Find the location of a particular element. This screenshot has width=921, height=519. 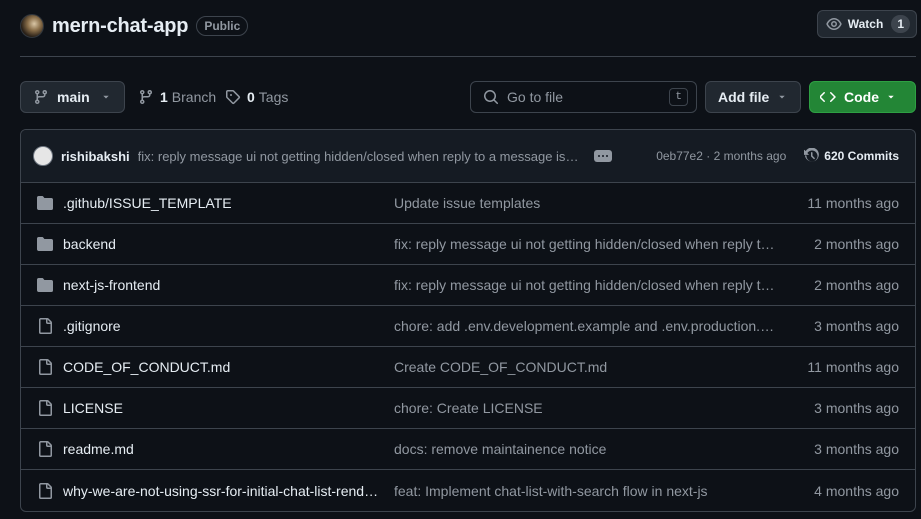

visibility-badge: Public is located at coordinates (222, 26).